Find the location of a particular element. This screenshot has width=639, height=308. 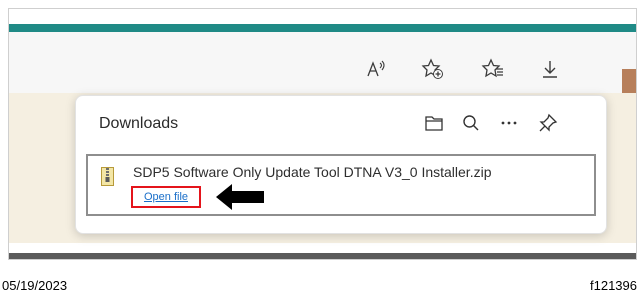

add-favorite-icon is located at coordinates (433, 69).